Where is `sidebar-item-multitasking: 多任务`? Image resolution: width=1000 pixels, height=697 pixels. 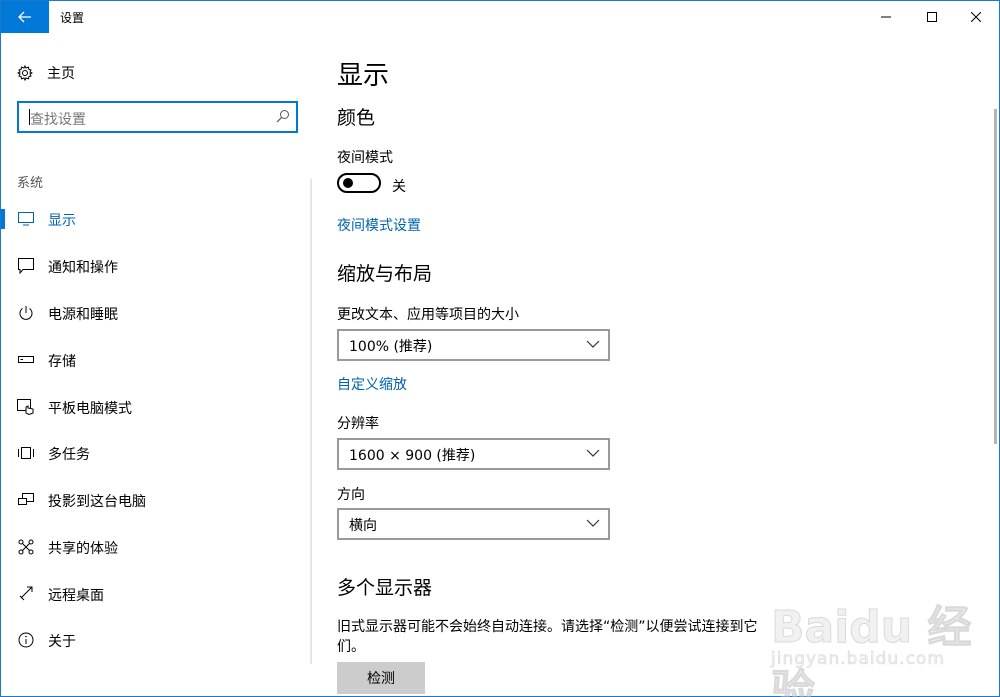
sidebar-item-multitasking: 多任务 is located at coordinates (156, 453).